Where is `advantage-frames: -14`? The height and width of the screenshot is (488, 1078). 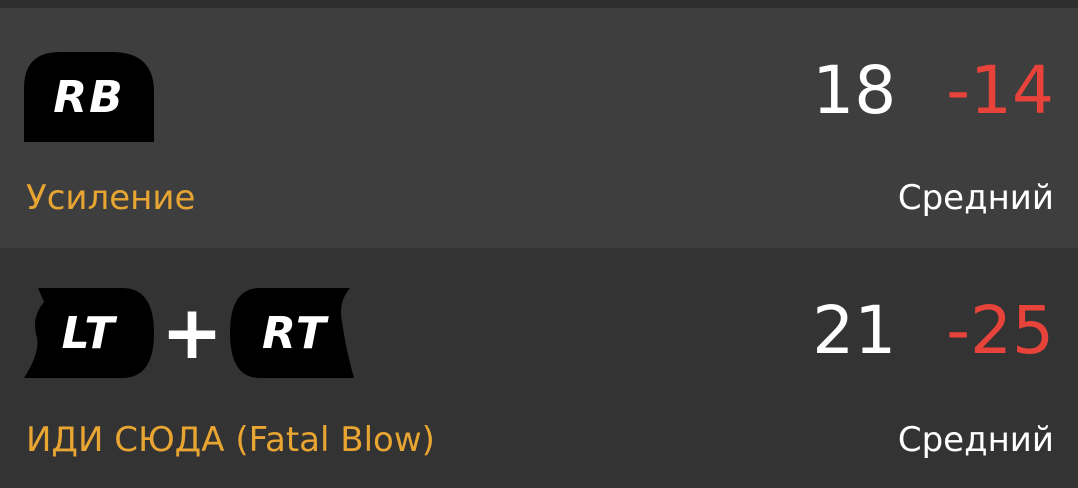
advantage-frames: -14 is located at coordinates (1000, 90).